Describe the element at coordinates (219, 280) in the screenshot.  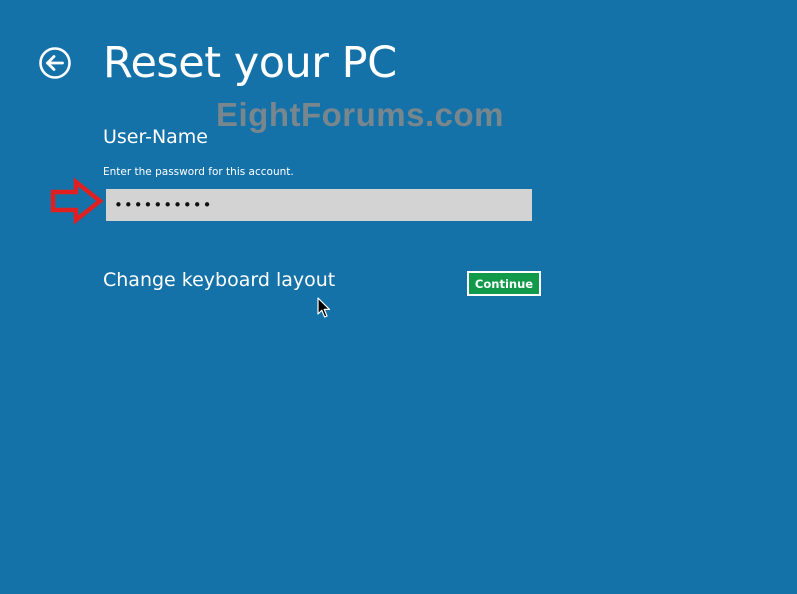
I see `change-keyboard-layout-link: Change keyboard layout` at that location.